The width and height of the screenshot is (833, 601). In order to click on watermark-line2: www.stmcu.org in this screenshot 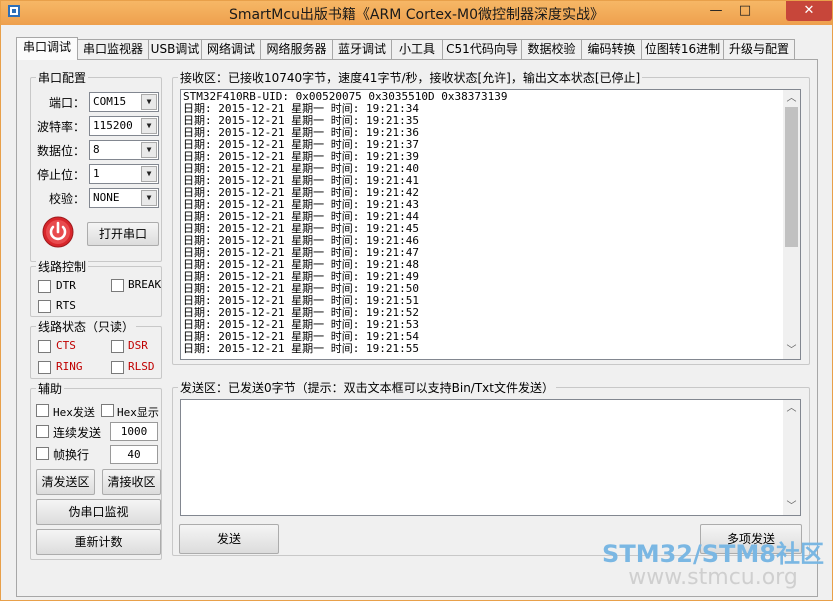, I will do `click(713, 577)`.